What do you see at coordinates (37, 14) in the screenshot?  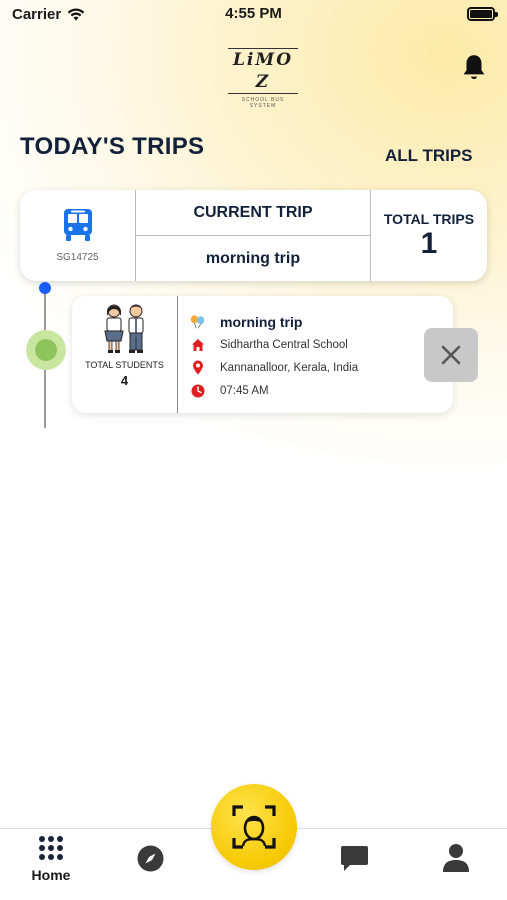 I see `carrier-label: Carrier` at bounding box center [37, 14].